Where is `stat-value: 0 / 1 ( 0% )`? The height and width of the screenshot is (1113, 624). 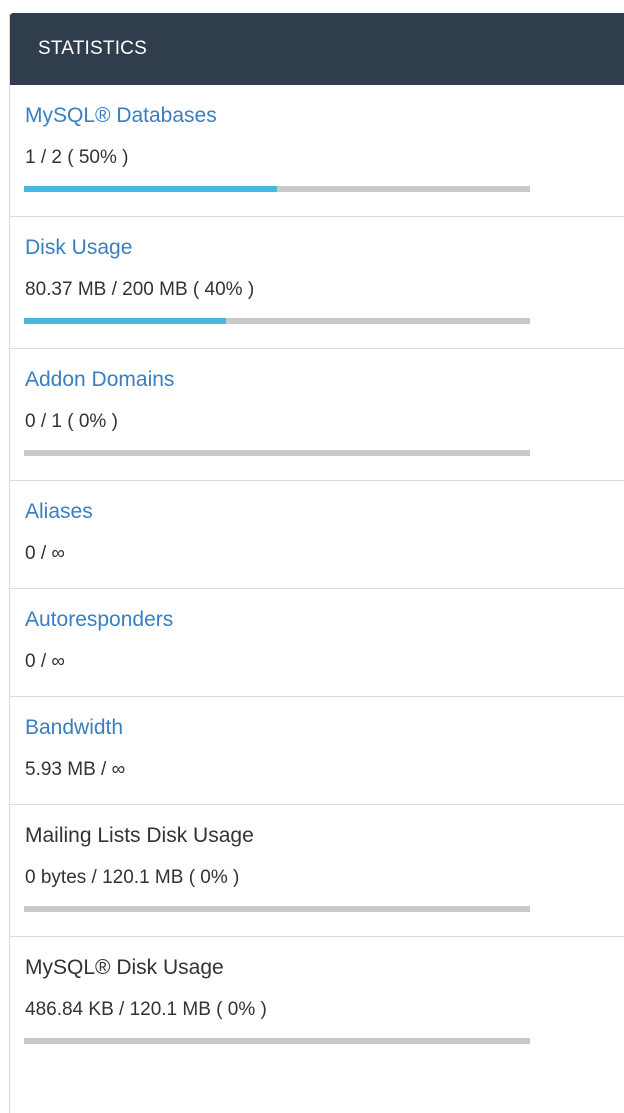
stat-value: 0 / 1 ( 0% ) is located at coordinates (71, 421).